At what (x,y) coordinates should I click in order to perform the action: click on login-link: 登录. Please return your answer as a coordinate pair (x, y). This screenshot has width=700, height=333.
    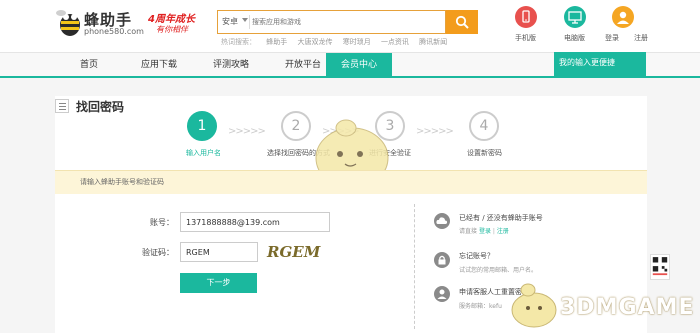
    Looking at the image, I should click on (612, 38).